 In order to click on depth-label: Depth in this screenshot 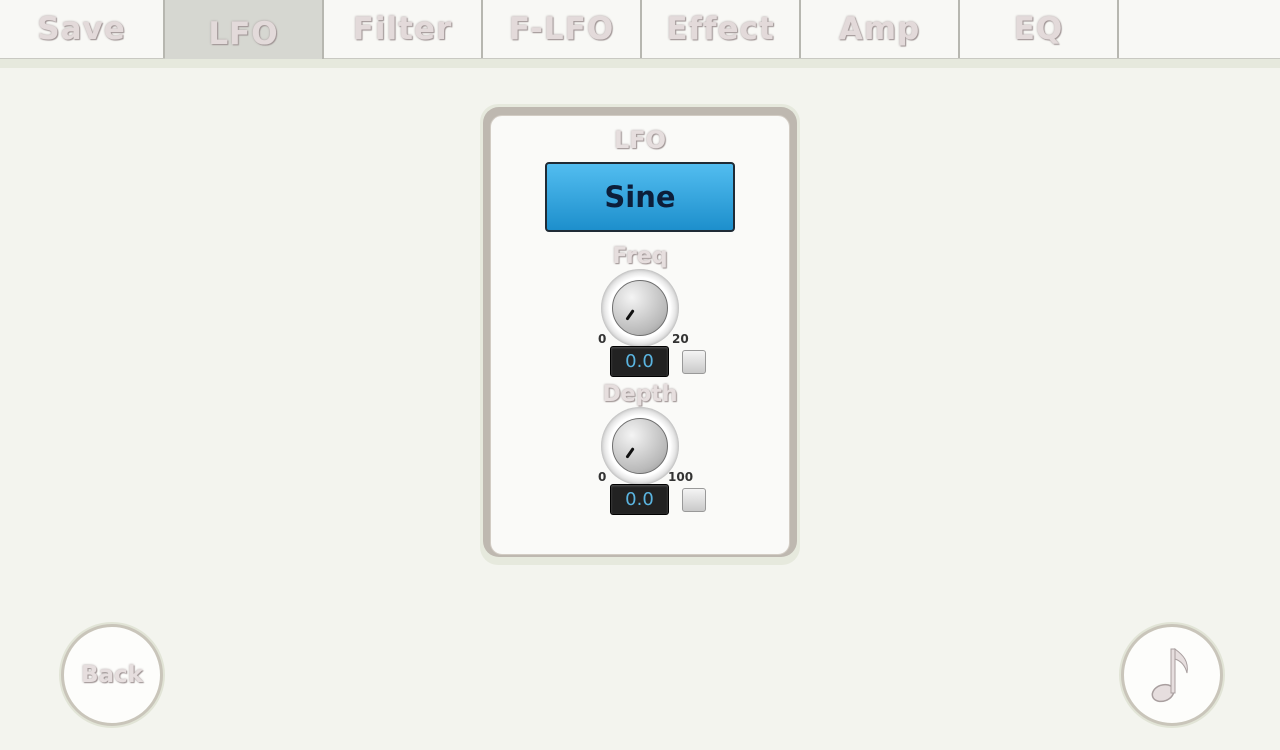, I will do `click(640, 394)`.